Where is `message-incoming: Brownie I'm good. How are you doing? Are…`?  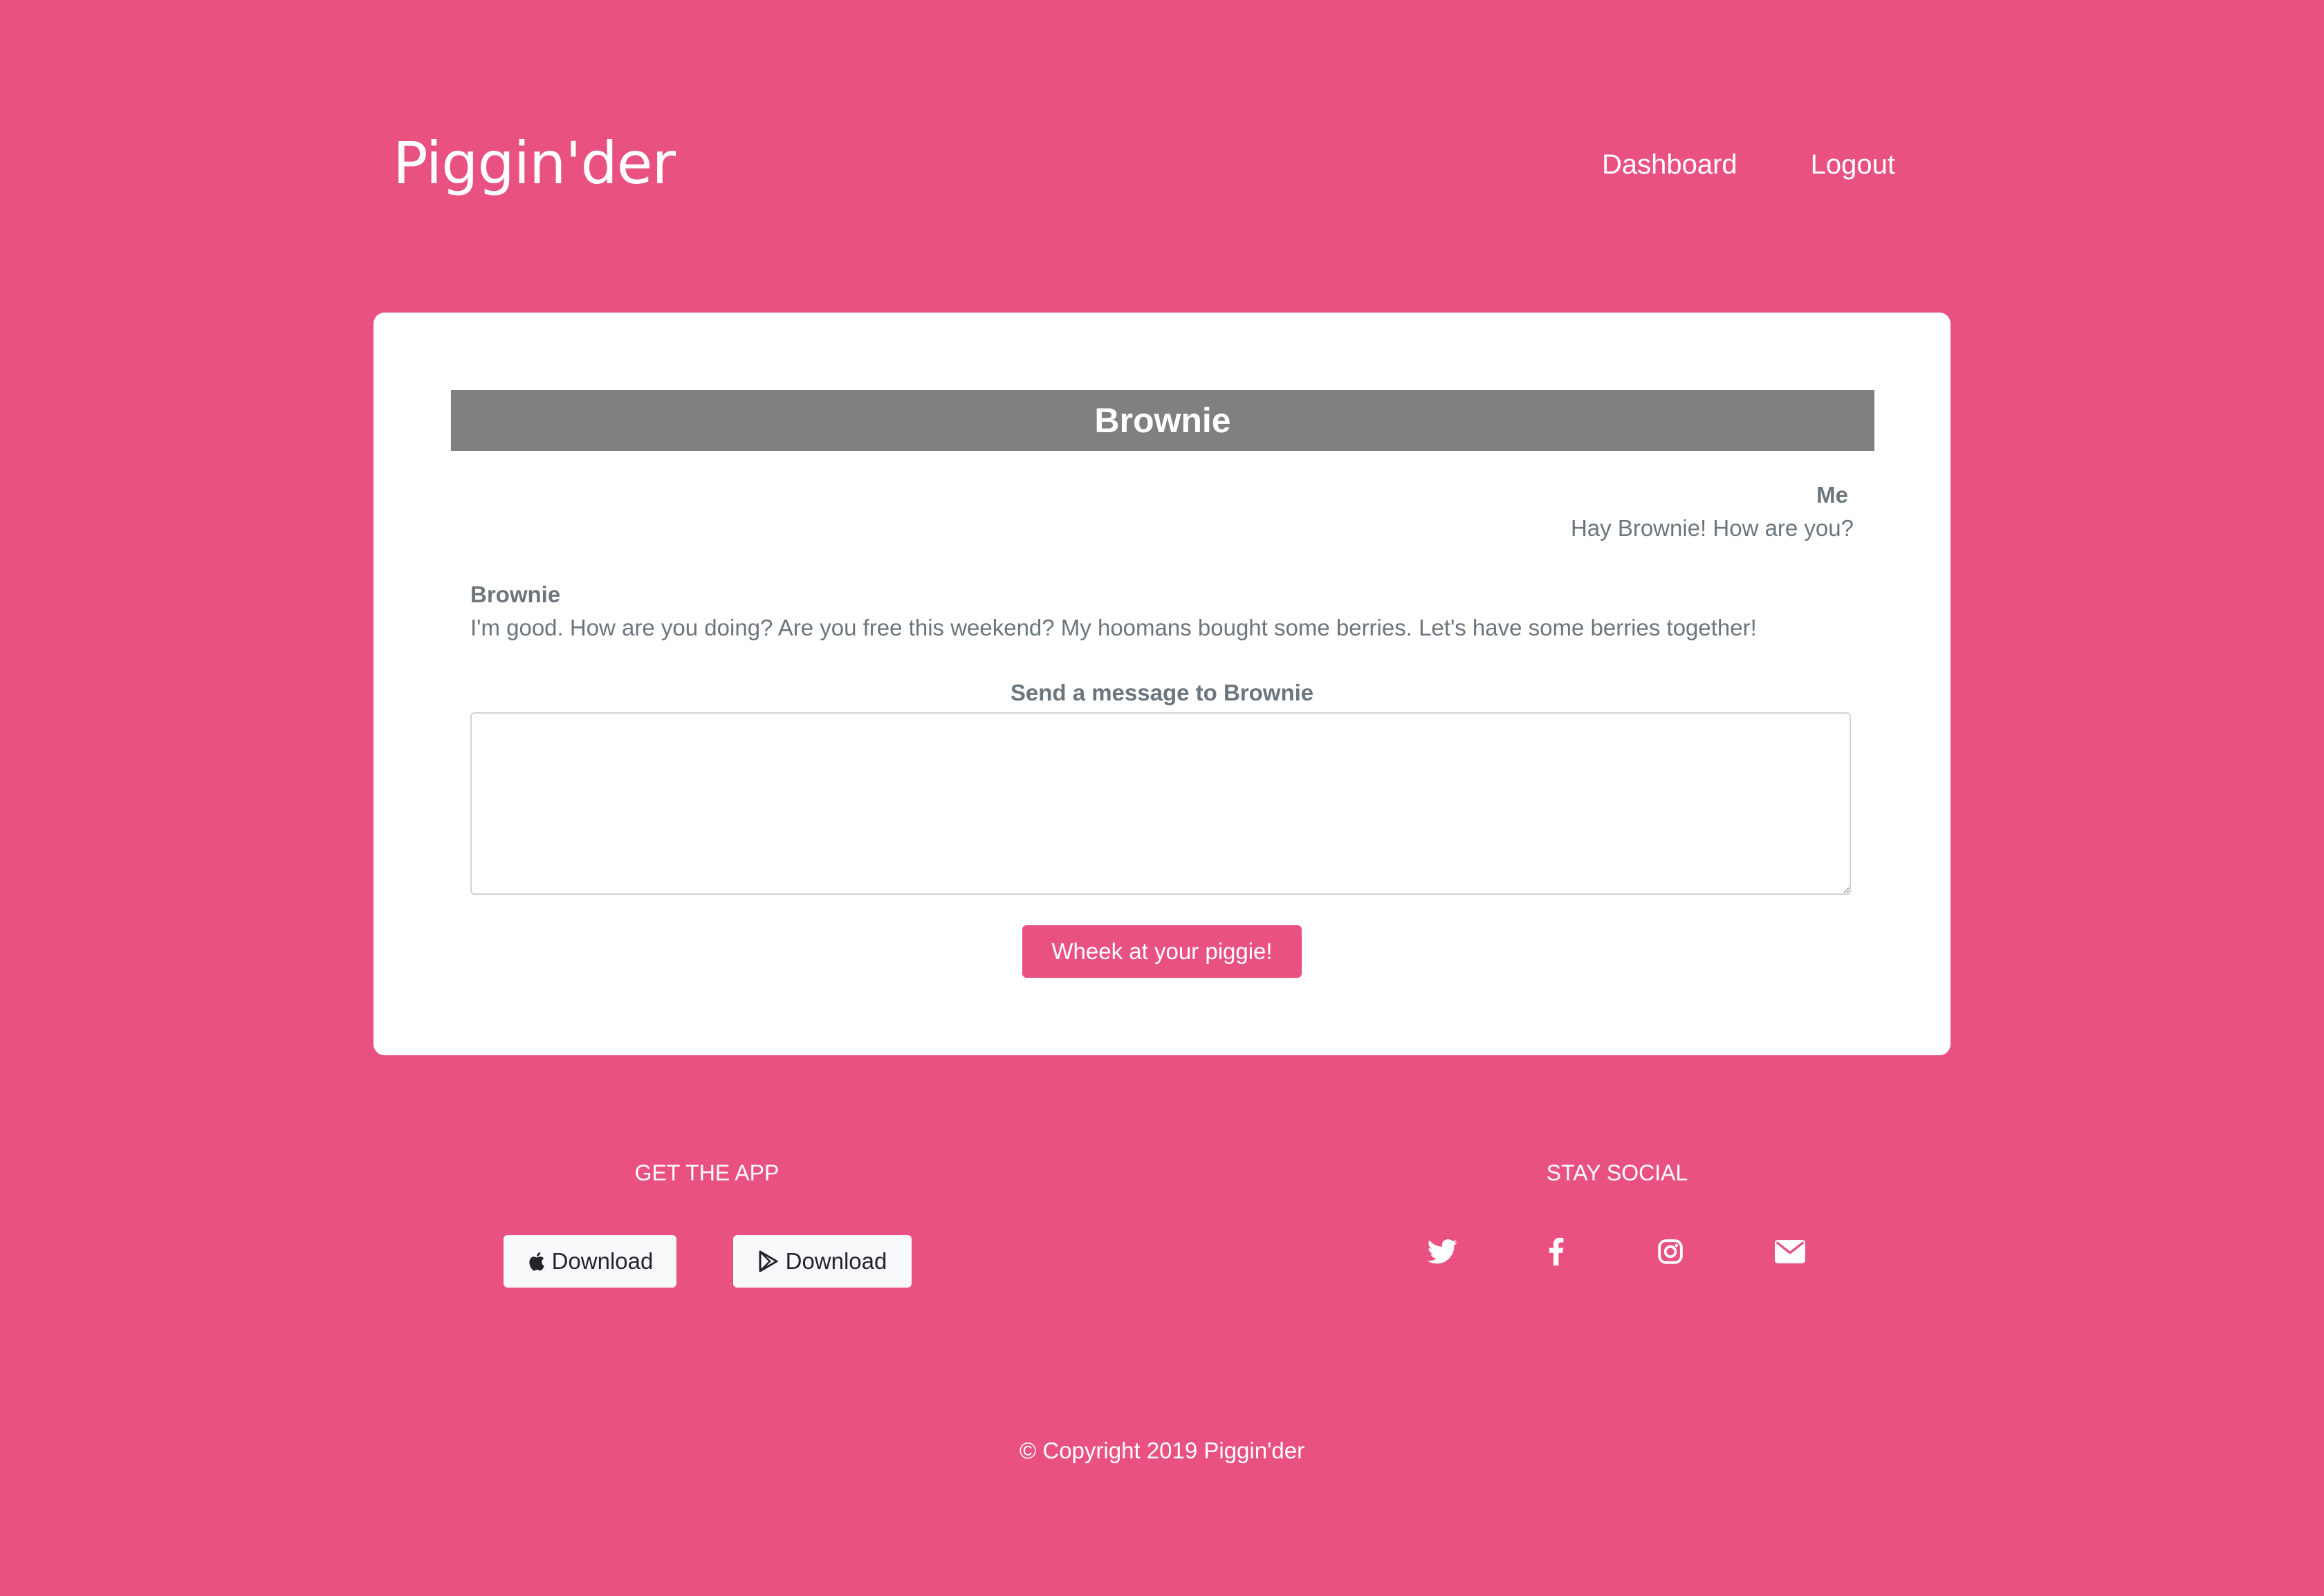 message-incoming: Brownie I'm good. How are you doing? Are… is located at coordinates (1148, 611).